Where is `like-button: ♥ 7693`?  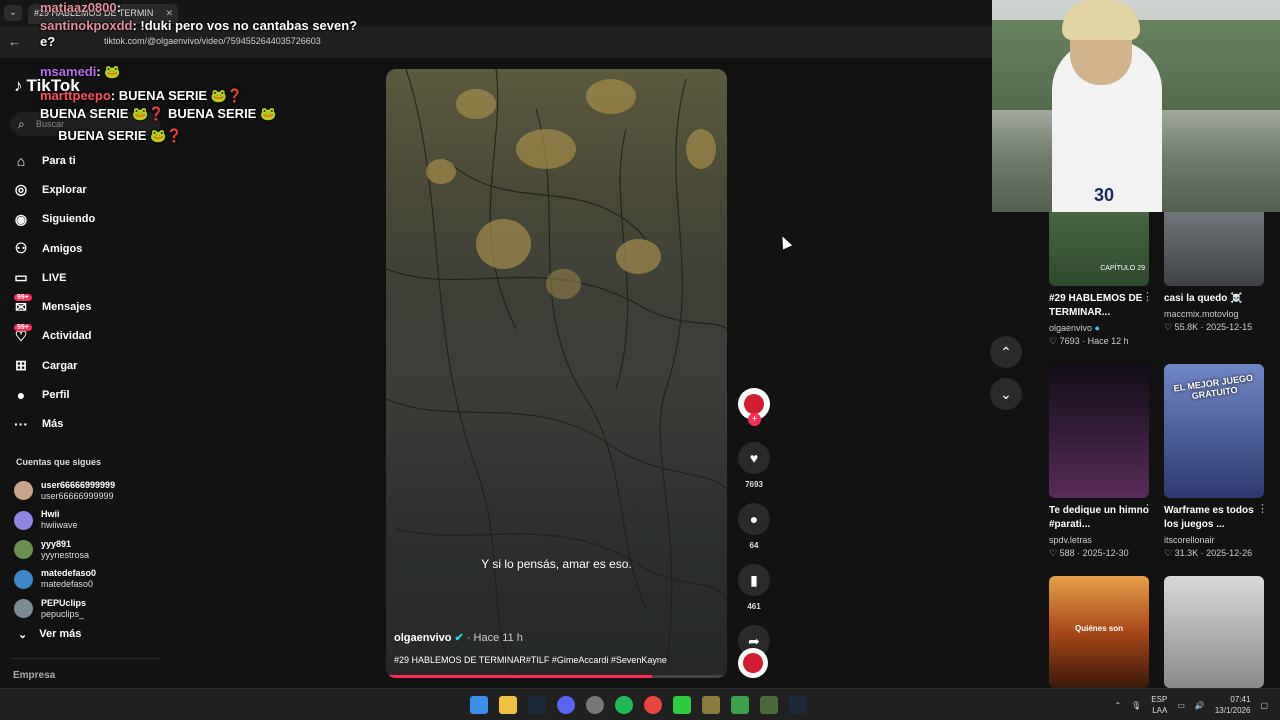 like-button: ♥ 7693 is located at coordinates (754, 465).